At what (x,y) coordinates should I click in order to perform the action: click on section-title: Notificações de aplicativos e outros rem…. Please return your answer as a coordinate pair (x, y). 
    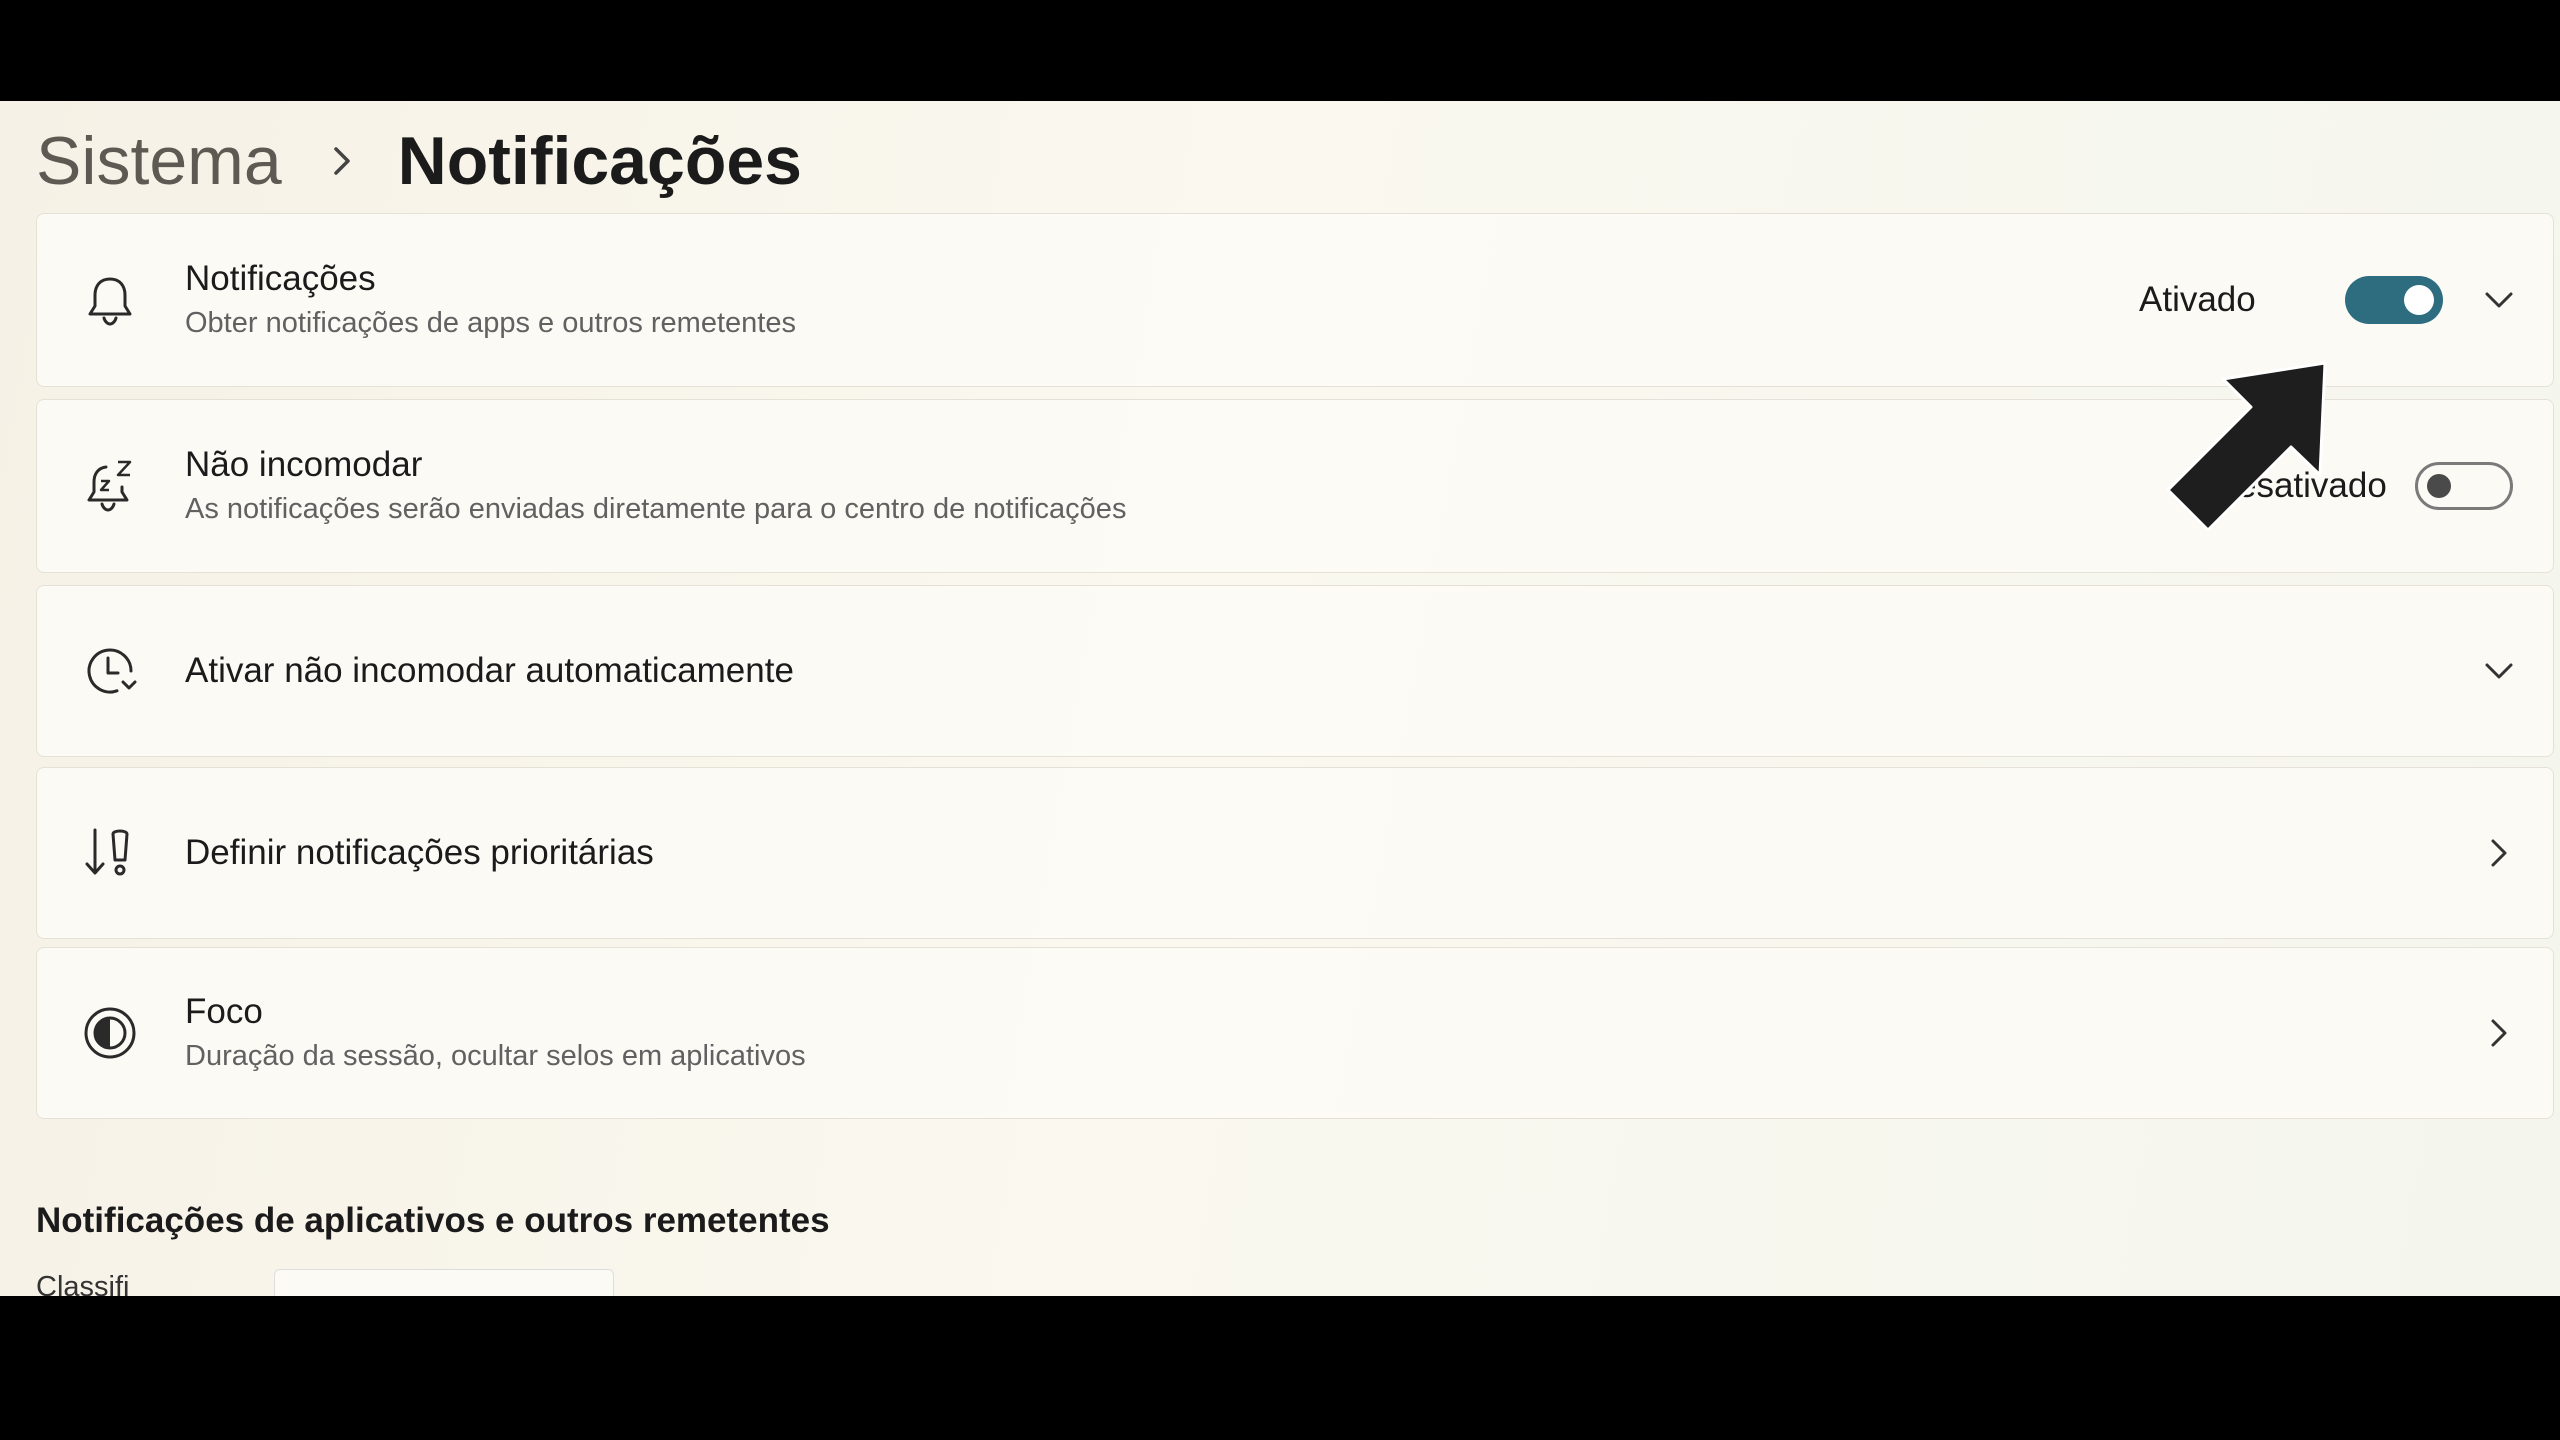
    Looking at the image, I should click on (433, 1220).